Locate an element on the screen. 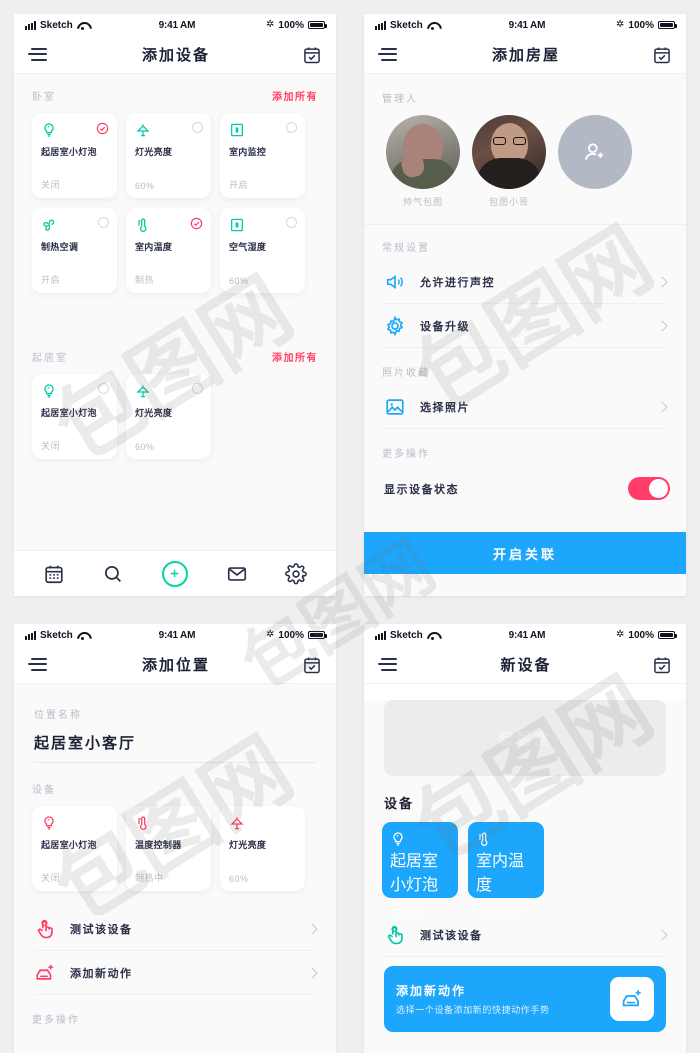  manager-name: 包图小哥 is located at coordinates (508, 202).